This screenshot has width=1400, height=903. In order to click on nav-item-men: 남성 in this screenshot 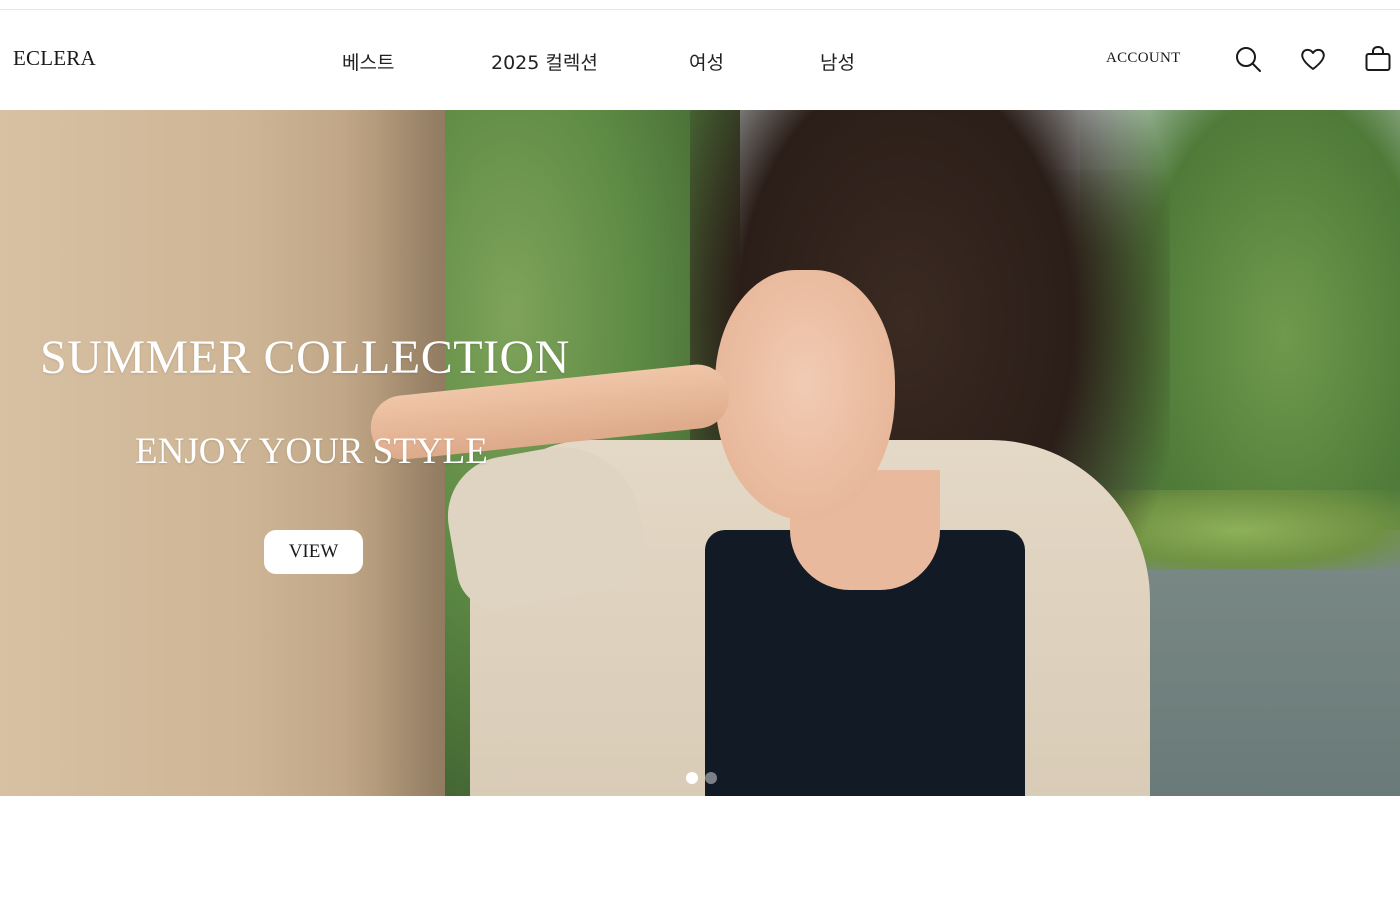, I will do `click(837, 61)`.